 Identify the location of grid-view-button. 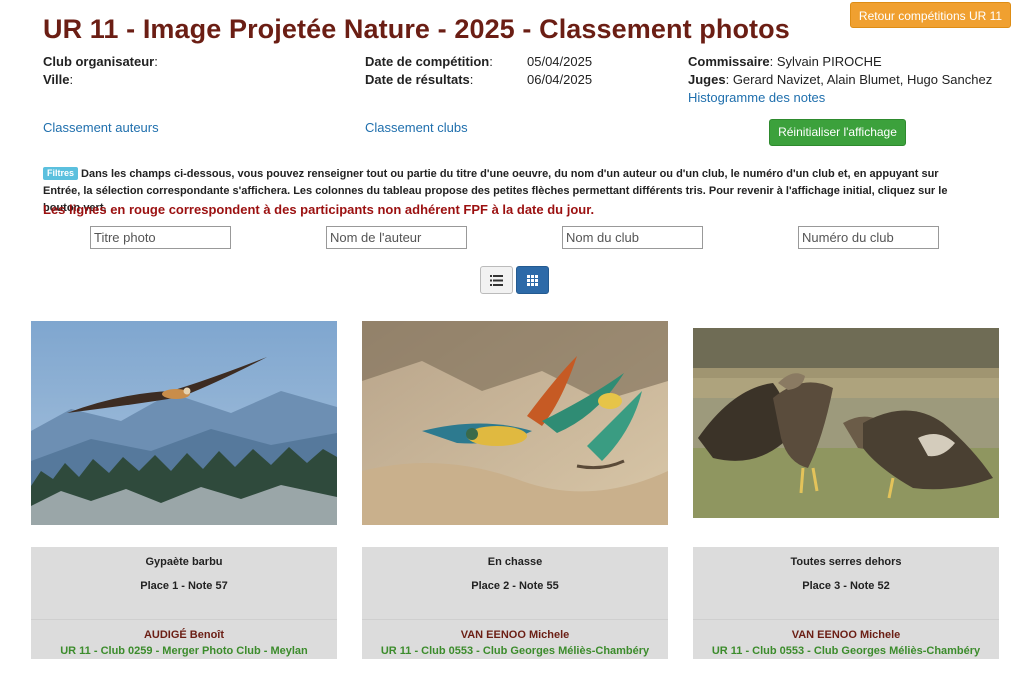
(532, 280).